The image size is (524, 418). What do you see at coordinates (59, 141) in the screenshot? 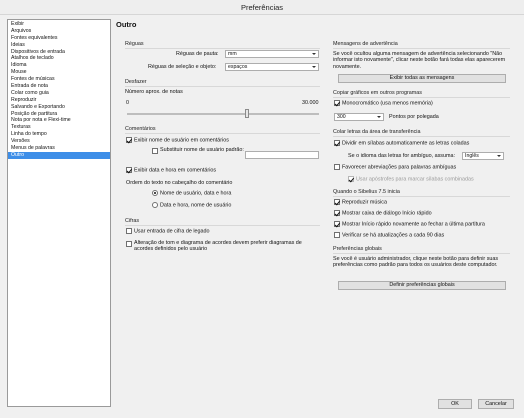
I see `sidebar-item: Versões` at bounding box center [59, 141].